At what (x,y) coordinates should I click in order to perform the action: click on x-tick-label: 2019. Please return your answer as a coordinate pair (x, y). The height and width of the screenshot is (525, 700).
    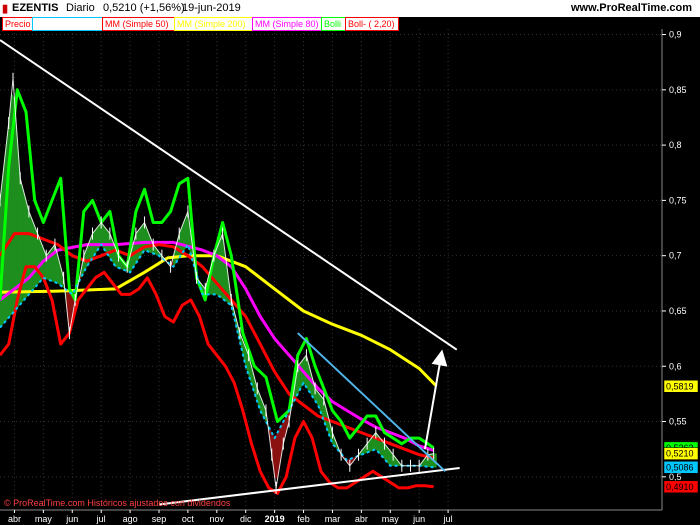
    Looking at the image, I should click on (275, 519).